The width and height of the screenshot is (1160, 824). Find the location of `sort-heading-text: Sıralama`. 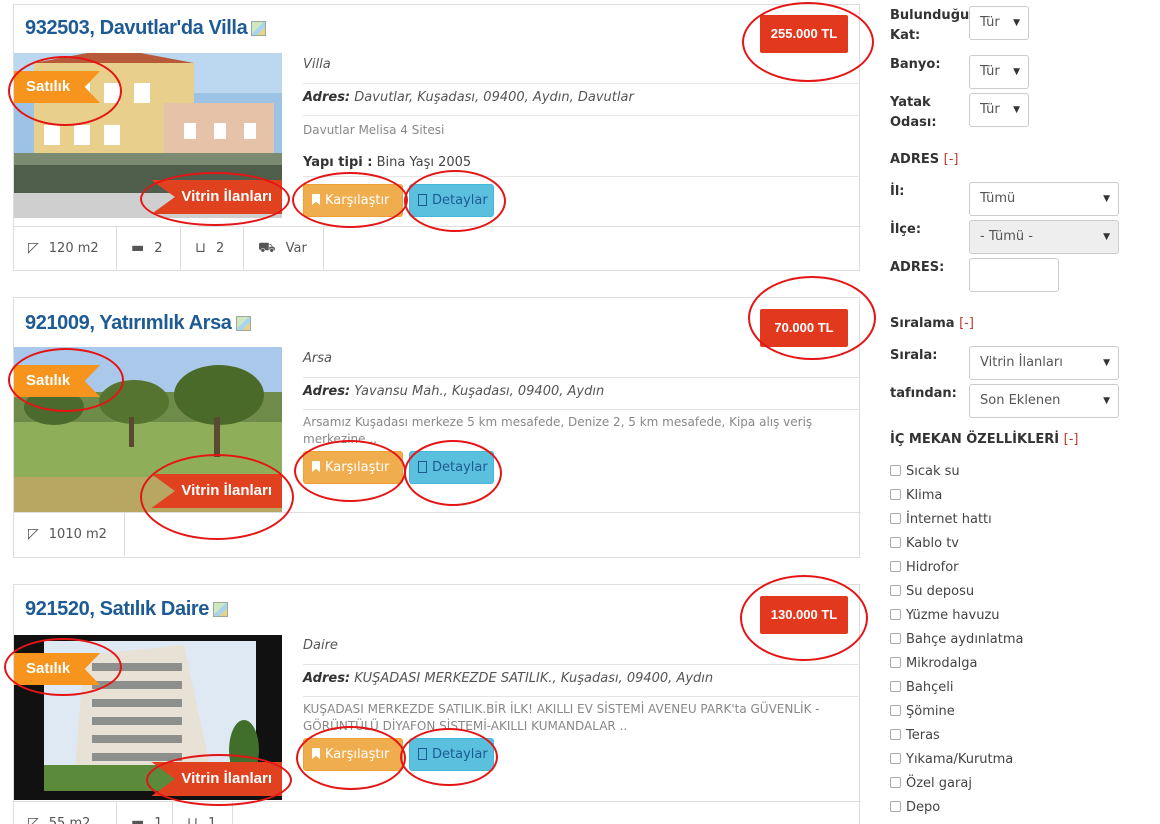

sort-heading-text: Sıralama is located at coordinates (922, 323).